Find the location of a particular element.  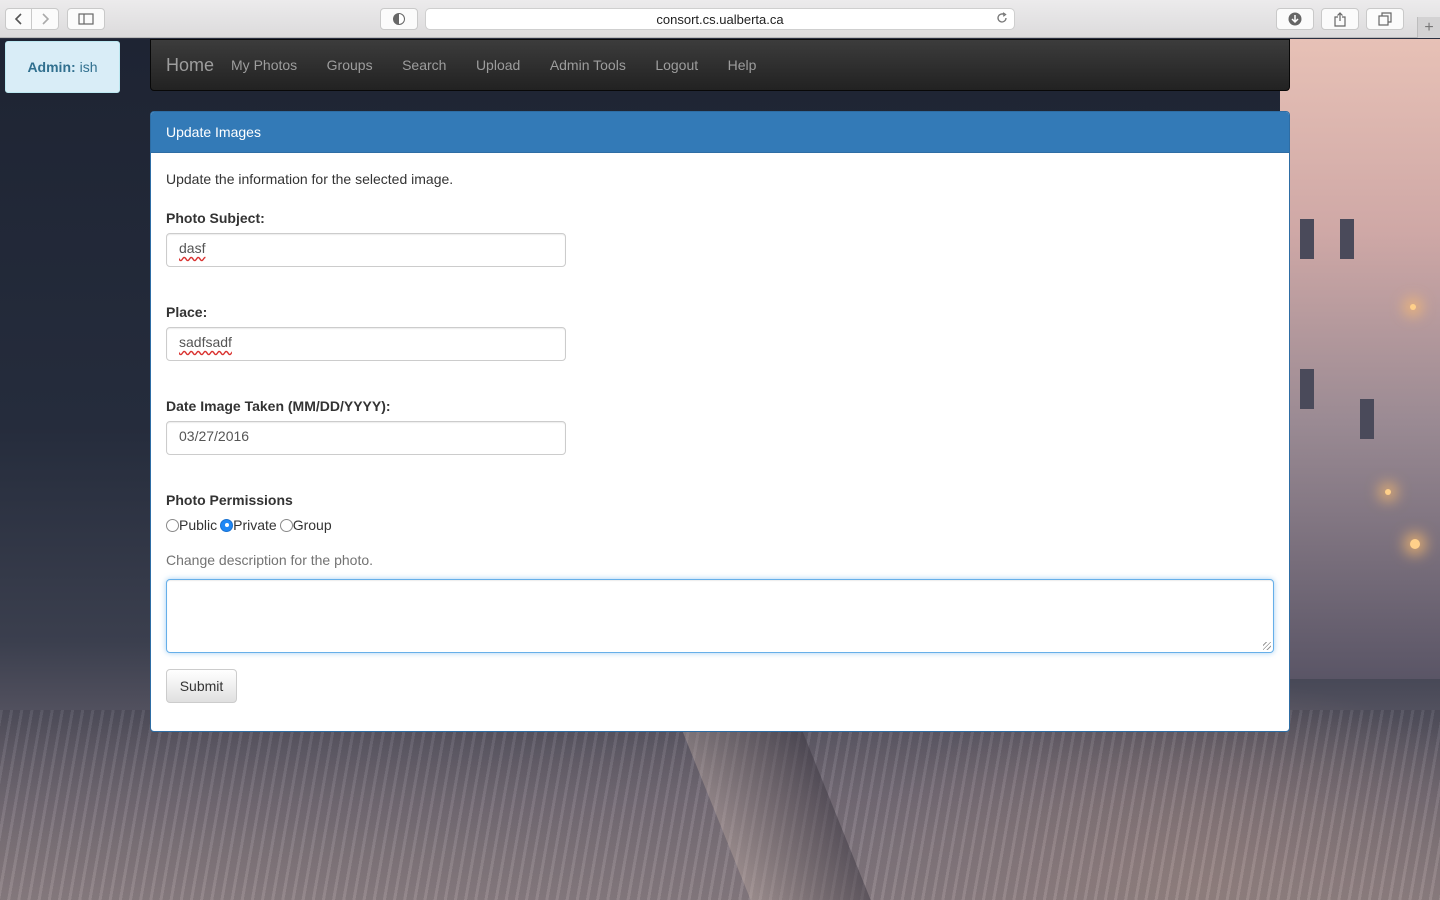

radio-private is located at coordinates (227, 525).